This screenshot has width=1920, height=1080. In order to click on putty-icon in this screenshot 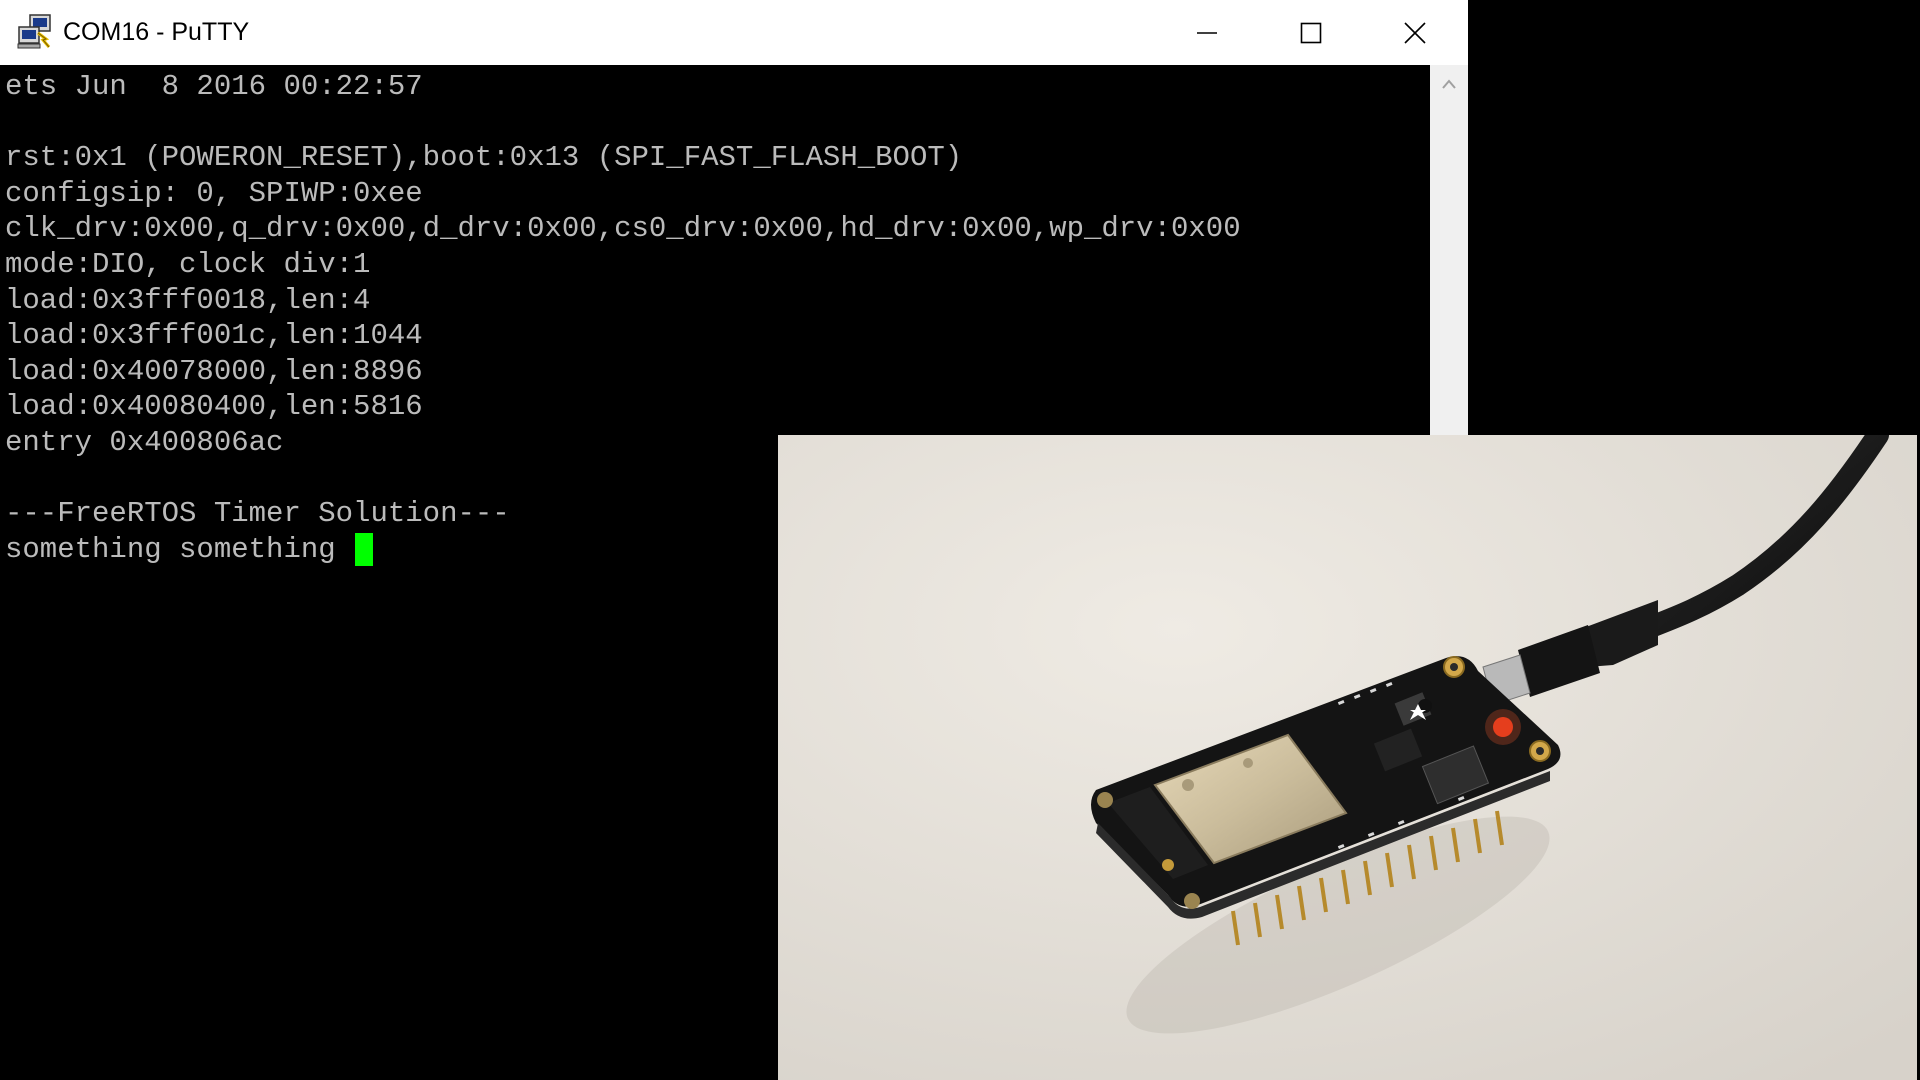, I will do `click(36, 32)`.